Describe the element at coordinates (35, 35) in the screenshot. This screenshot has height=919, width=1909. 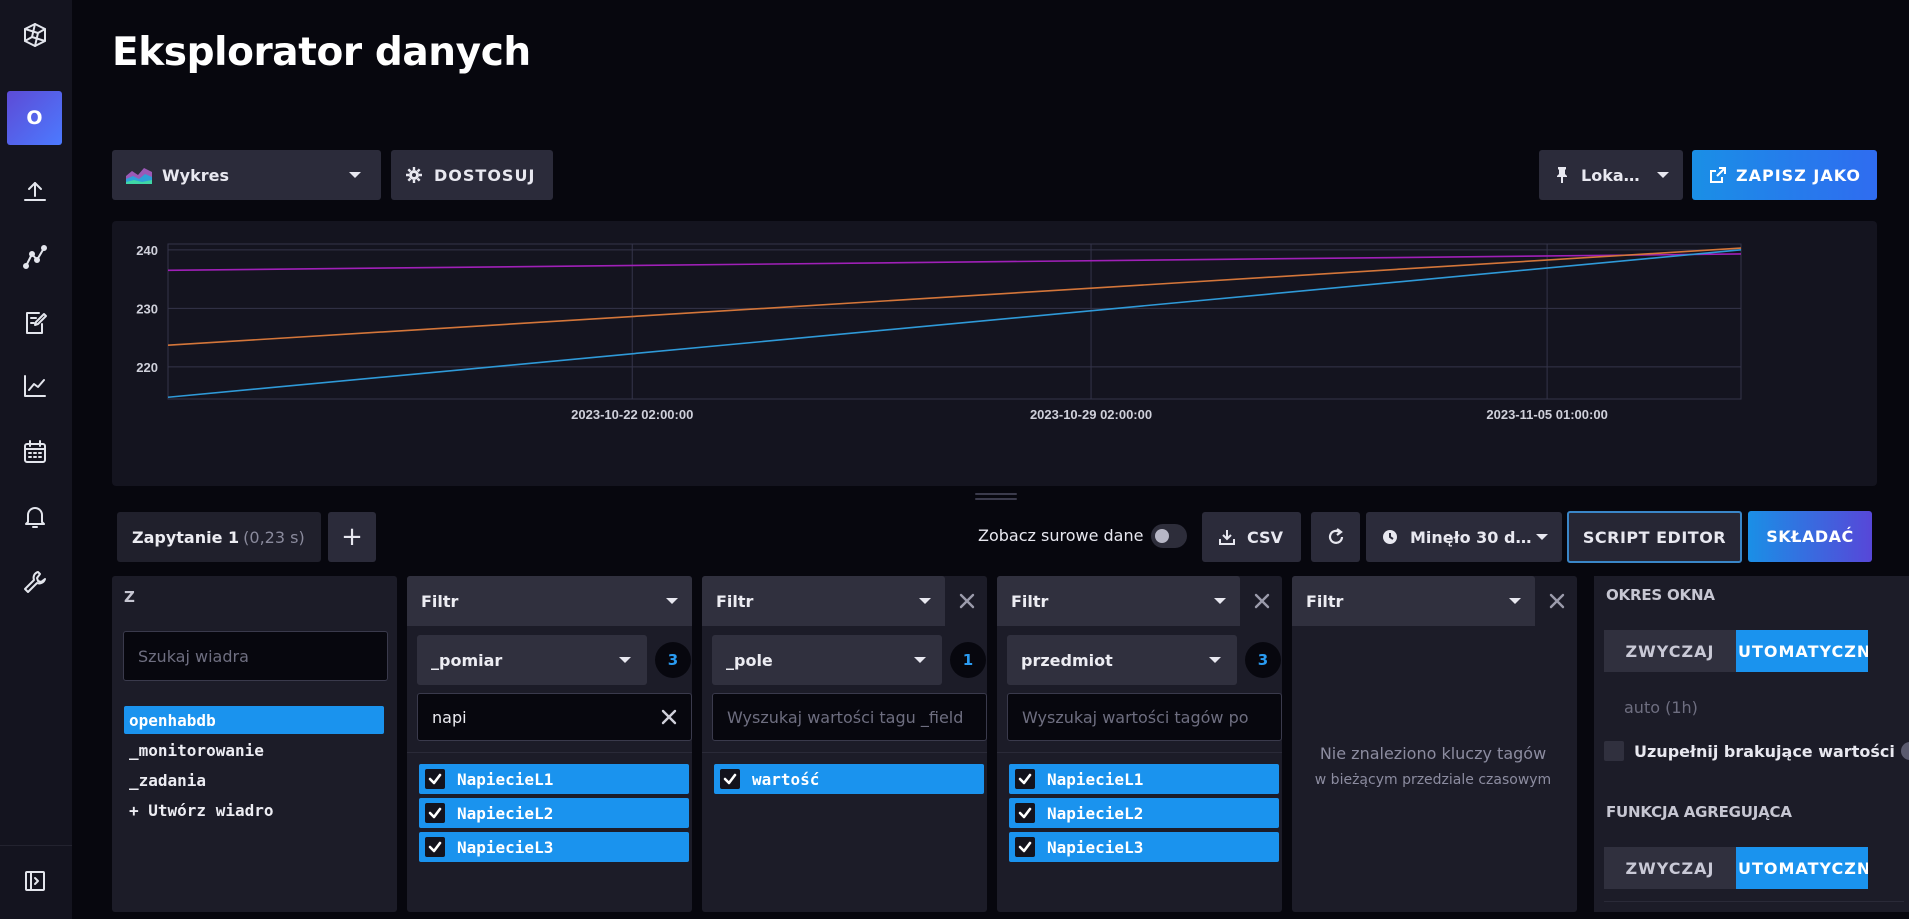
I see `logo-icon` at that location.